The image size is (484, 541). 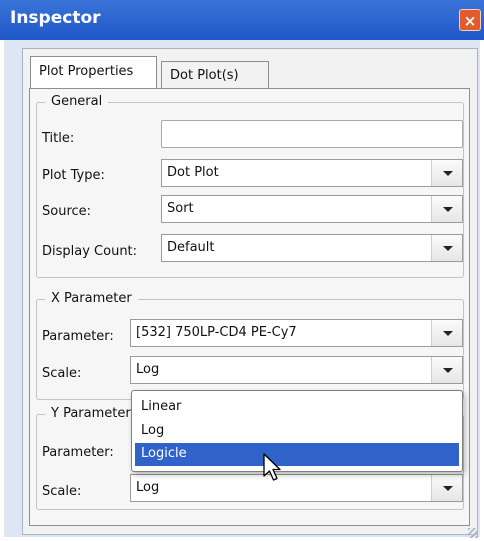 I want to click on tab-dot-plots: Dot Plot(s), so click(x=215, y=75).